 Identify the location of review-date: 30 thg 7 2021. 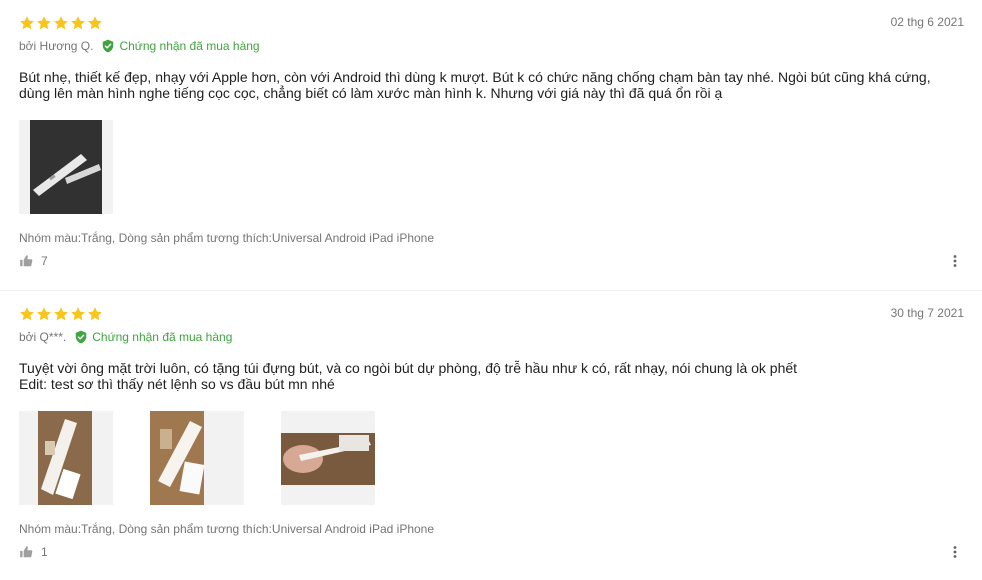
(927, 313).